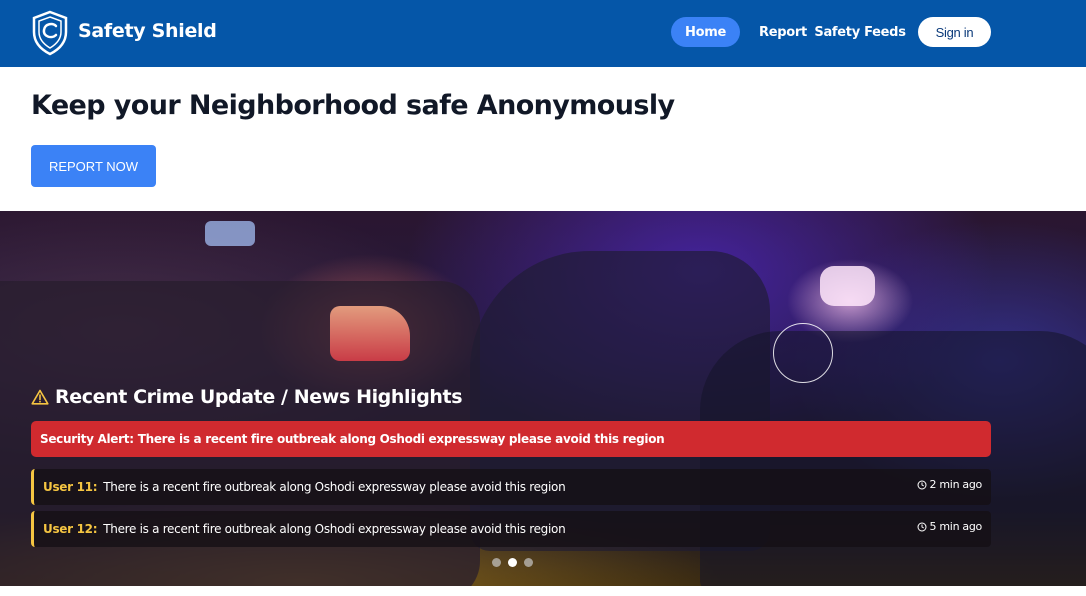 This screenshot has height=596, width=1086. Describe the element at coordinates (70, 487) in the screenshot. I see `feed-user: User 11:` at that location.